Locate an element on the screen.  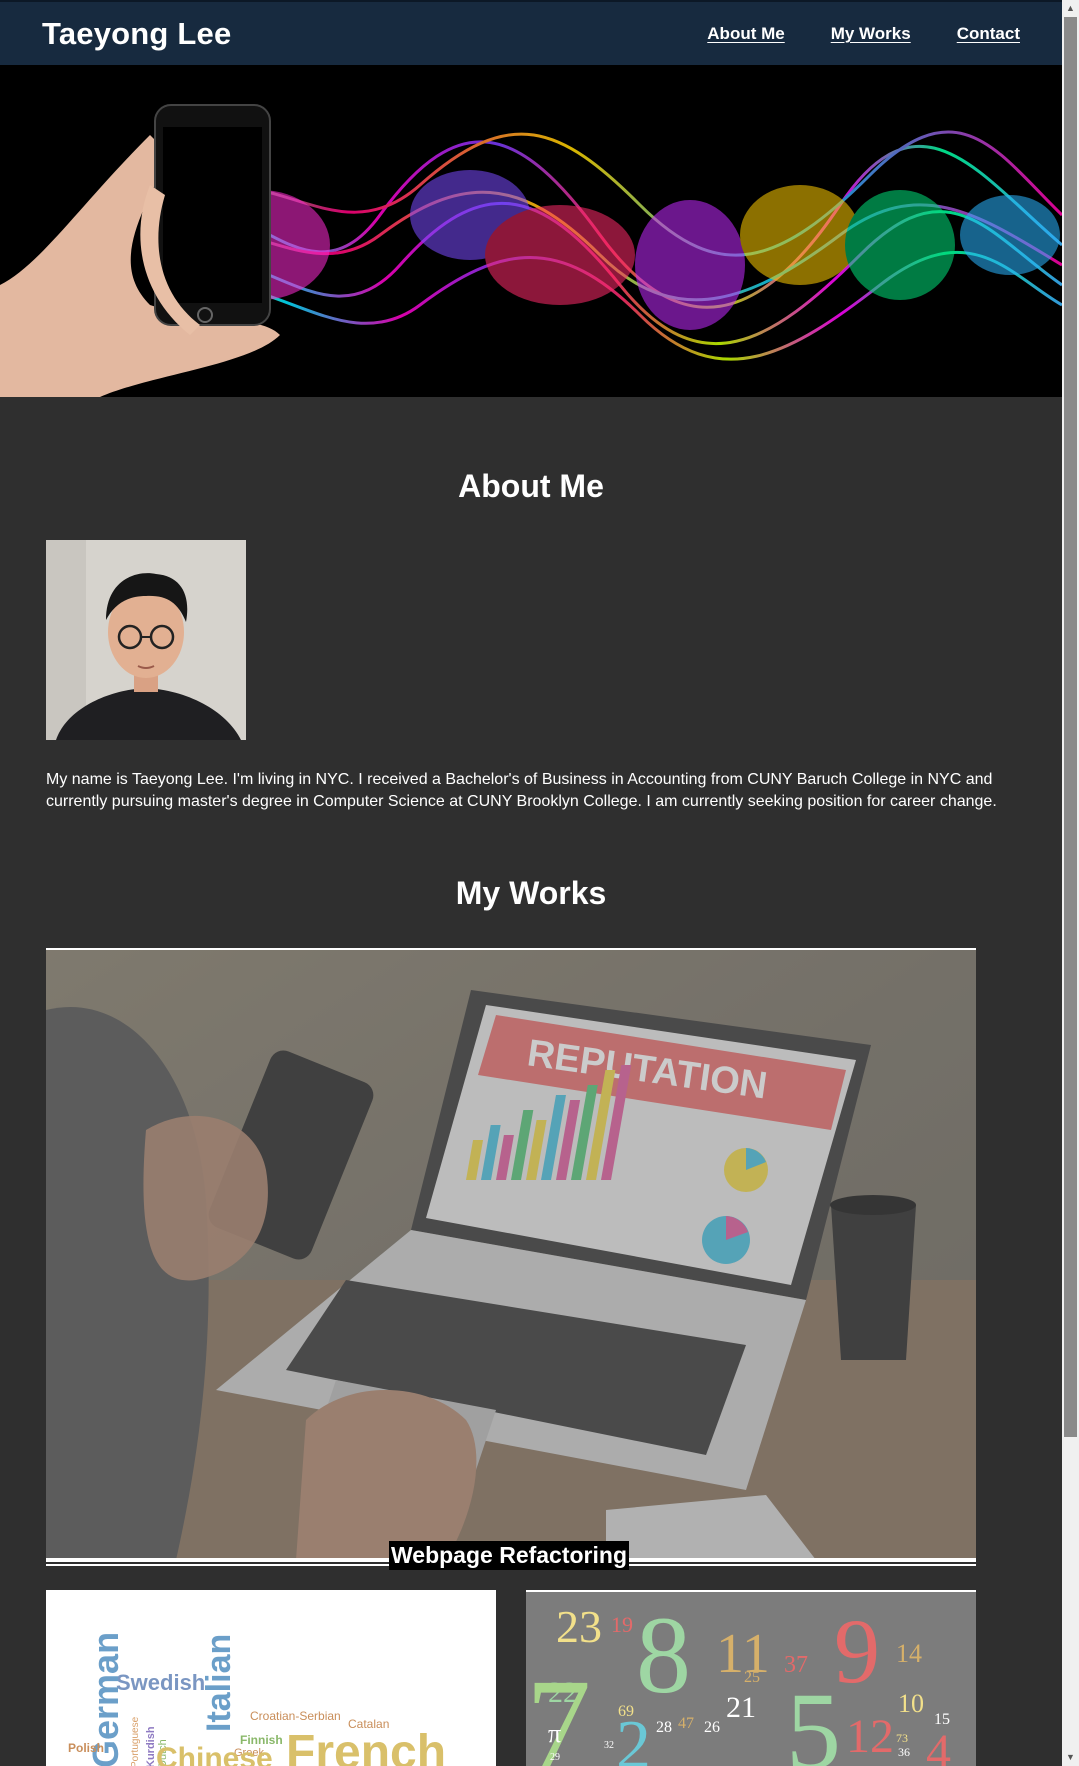
svg-text: Swedish is located at coordinates (160, 1682).